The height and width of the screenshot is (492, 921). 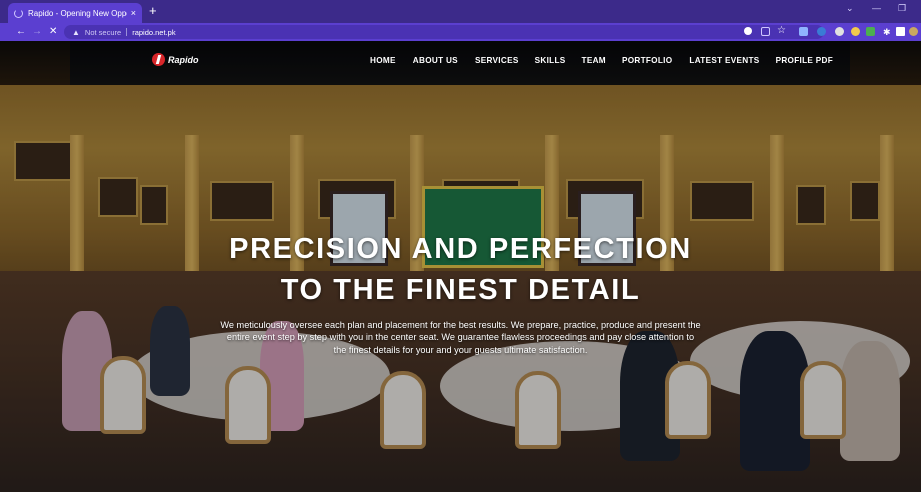 What do you see at coordinates (444, 32) in the screenshot?
I see `address-bar: ▲ Not secure rapido.net.pk` at bounding box center [444, 32].